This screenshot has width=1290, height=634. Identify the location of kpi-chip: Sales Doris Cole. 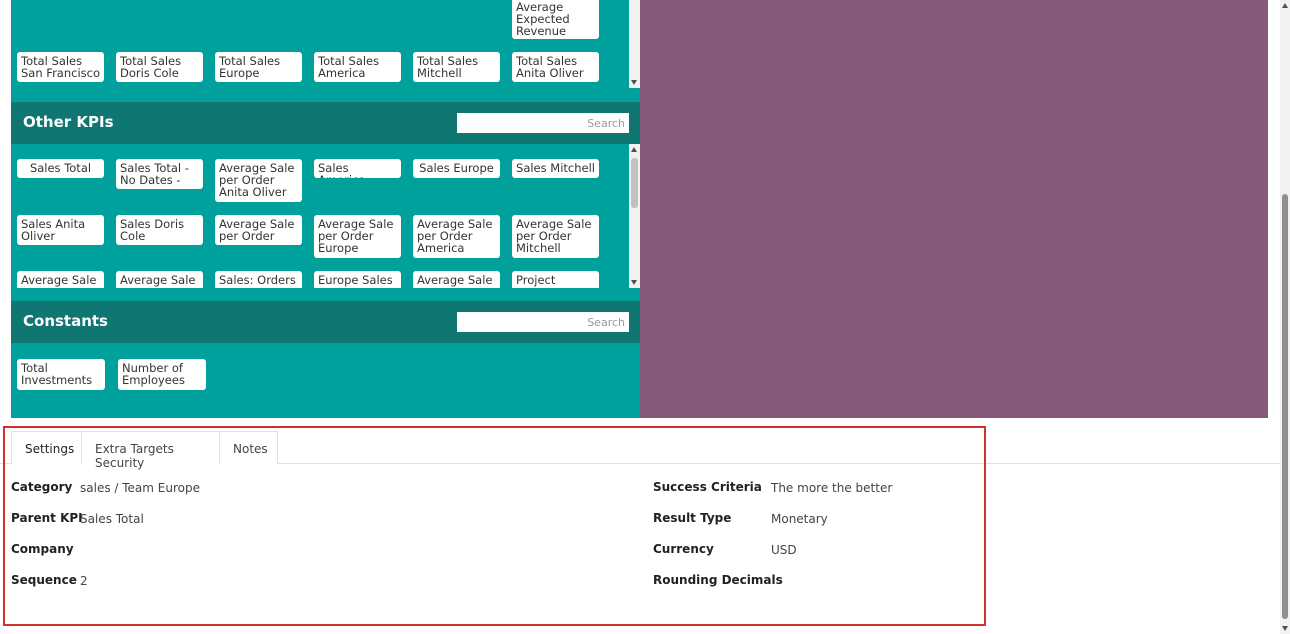
(159, 230).